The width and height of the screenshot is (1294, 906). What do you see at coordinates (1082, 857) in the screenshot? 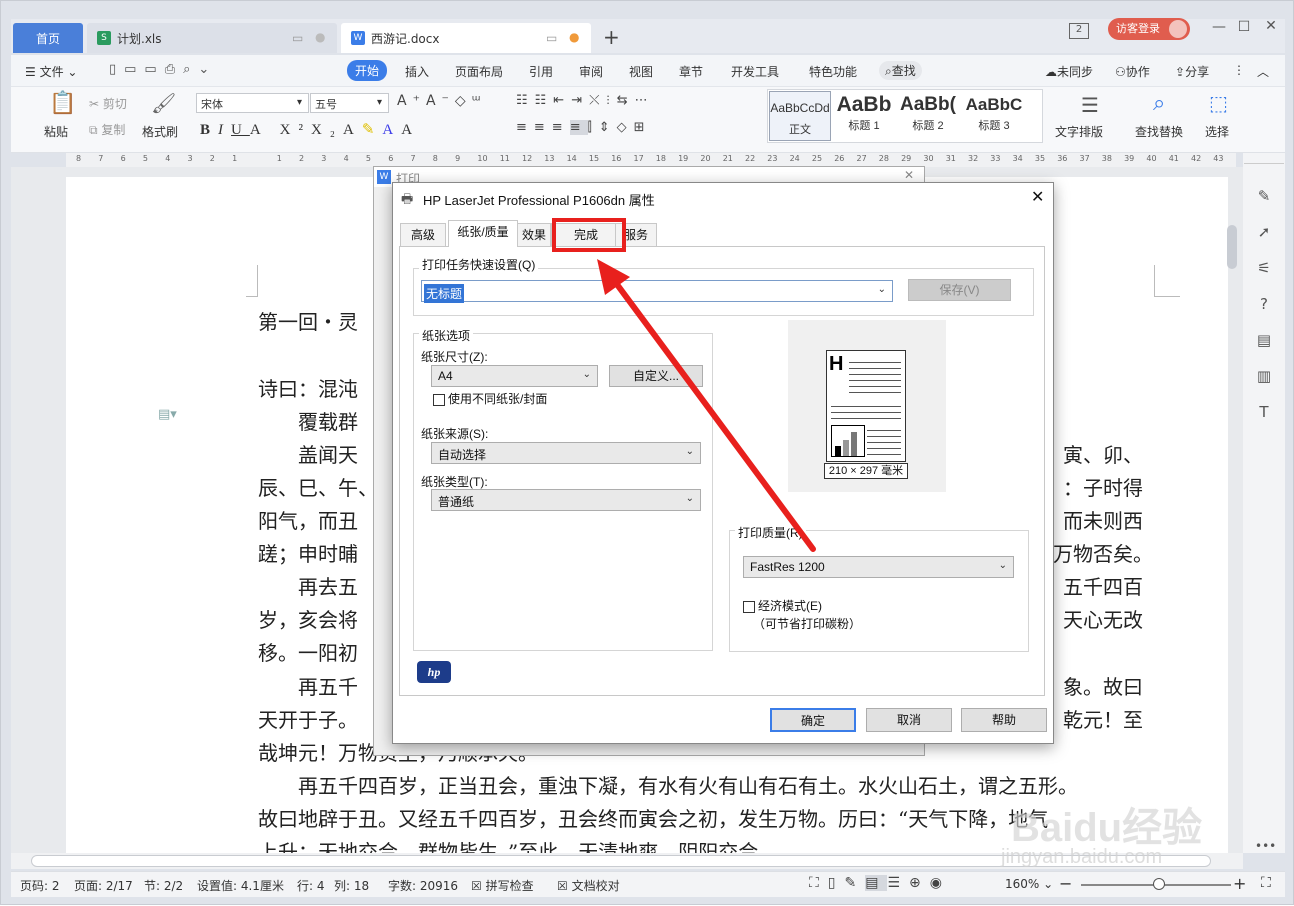
I see `watermark-url: jingyan.baidu.com` at bounding box center [1082, 857].